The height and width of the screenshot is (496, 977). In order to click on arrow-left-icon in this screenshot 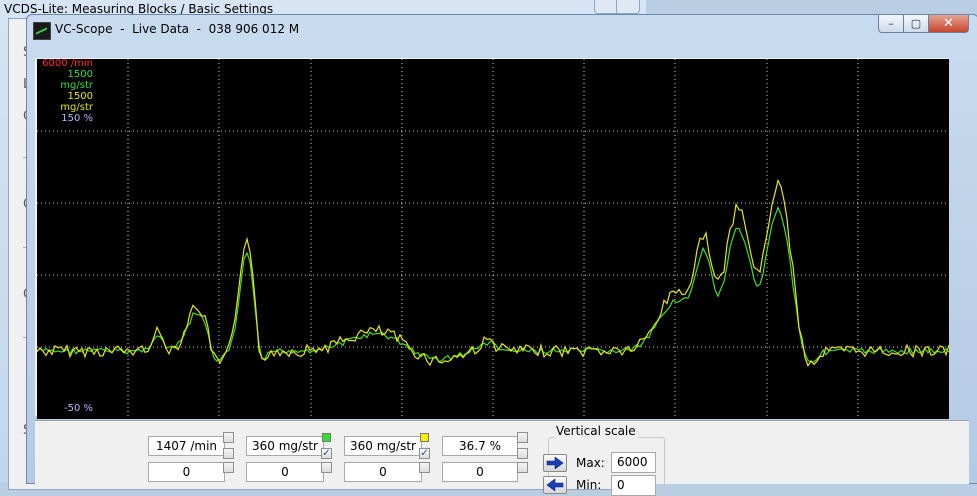, I will do `click(555, 485)`.